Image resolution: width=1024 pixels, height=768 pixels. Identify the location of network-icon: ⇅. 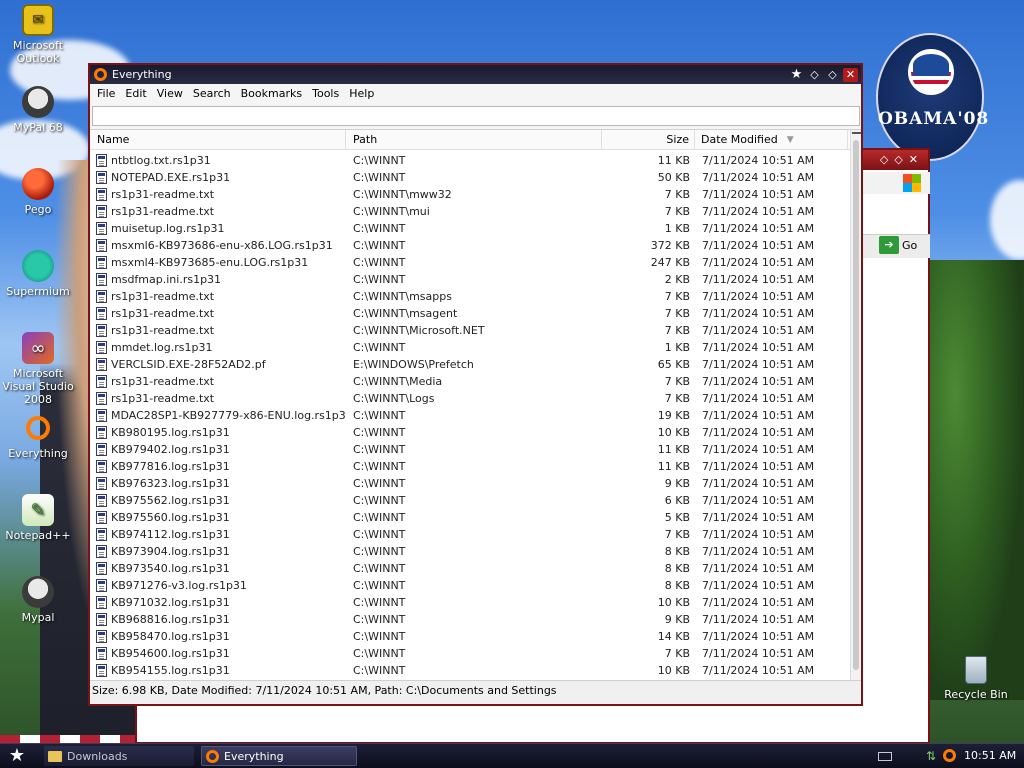
(931, 756).